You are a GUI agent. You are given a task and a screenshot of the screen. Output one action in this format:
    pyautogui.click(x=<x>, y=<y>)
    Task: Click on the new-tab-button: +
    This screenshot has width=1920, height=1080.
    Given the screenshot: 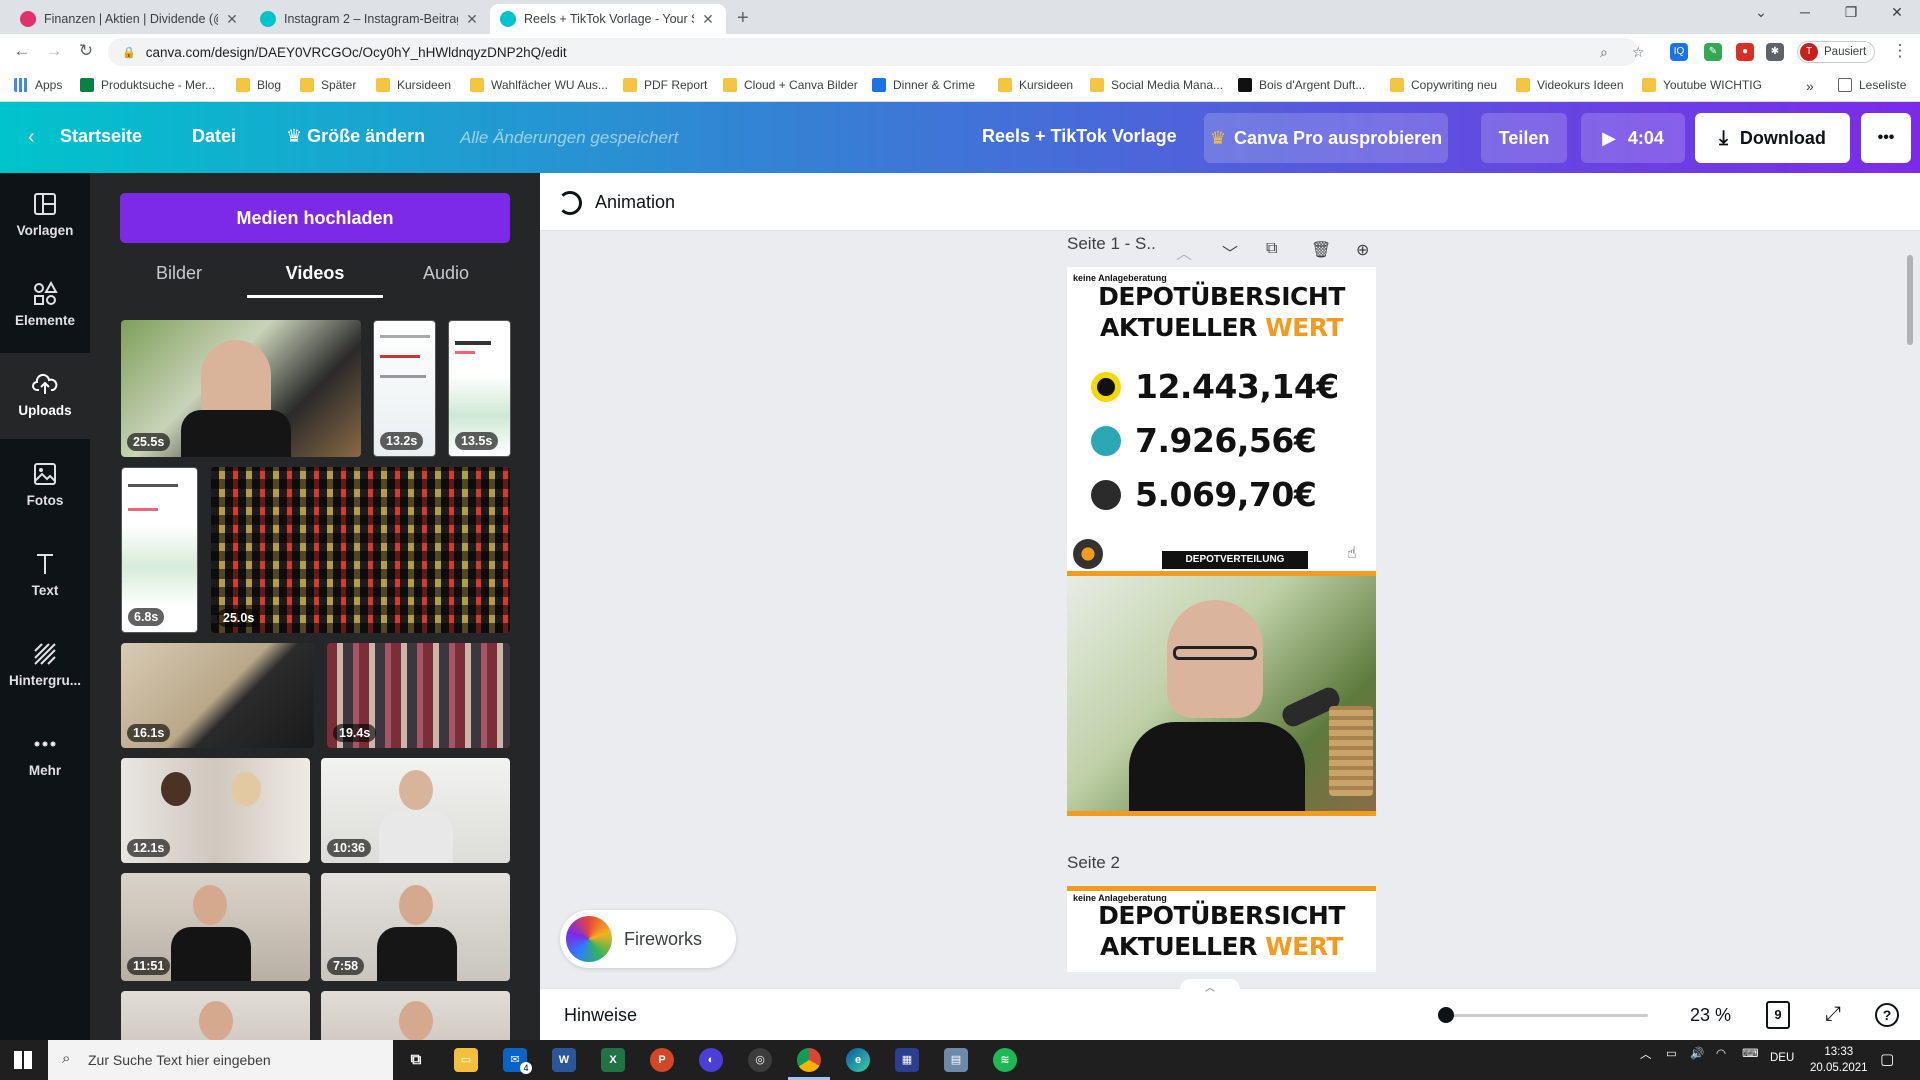 What is the action you would take?
    pyautogui.click(x=743, y=18)
    